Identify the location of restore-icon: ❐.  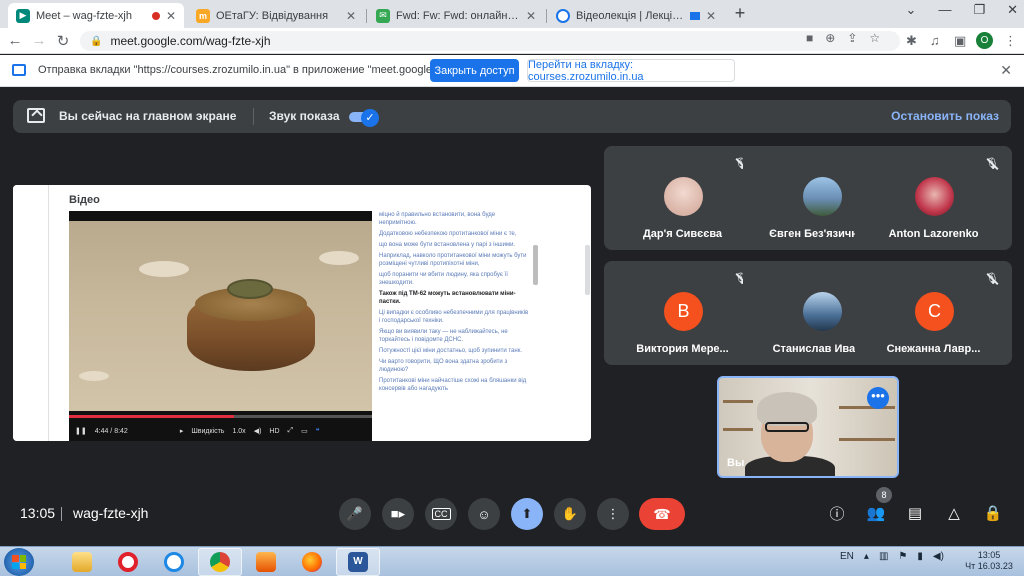
(979, 10).